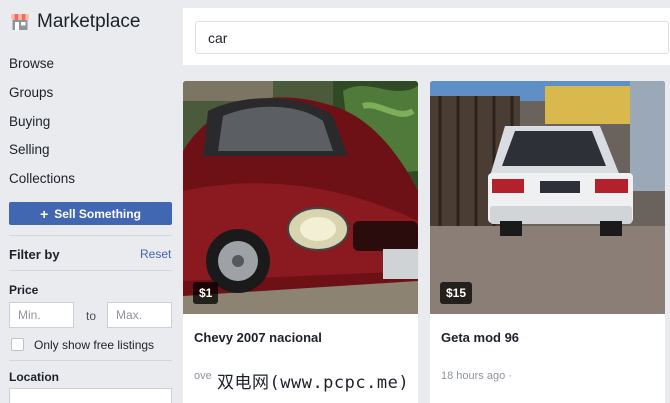  I want to click on app-title: Marketplace, so click(89, 21).